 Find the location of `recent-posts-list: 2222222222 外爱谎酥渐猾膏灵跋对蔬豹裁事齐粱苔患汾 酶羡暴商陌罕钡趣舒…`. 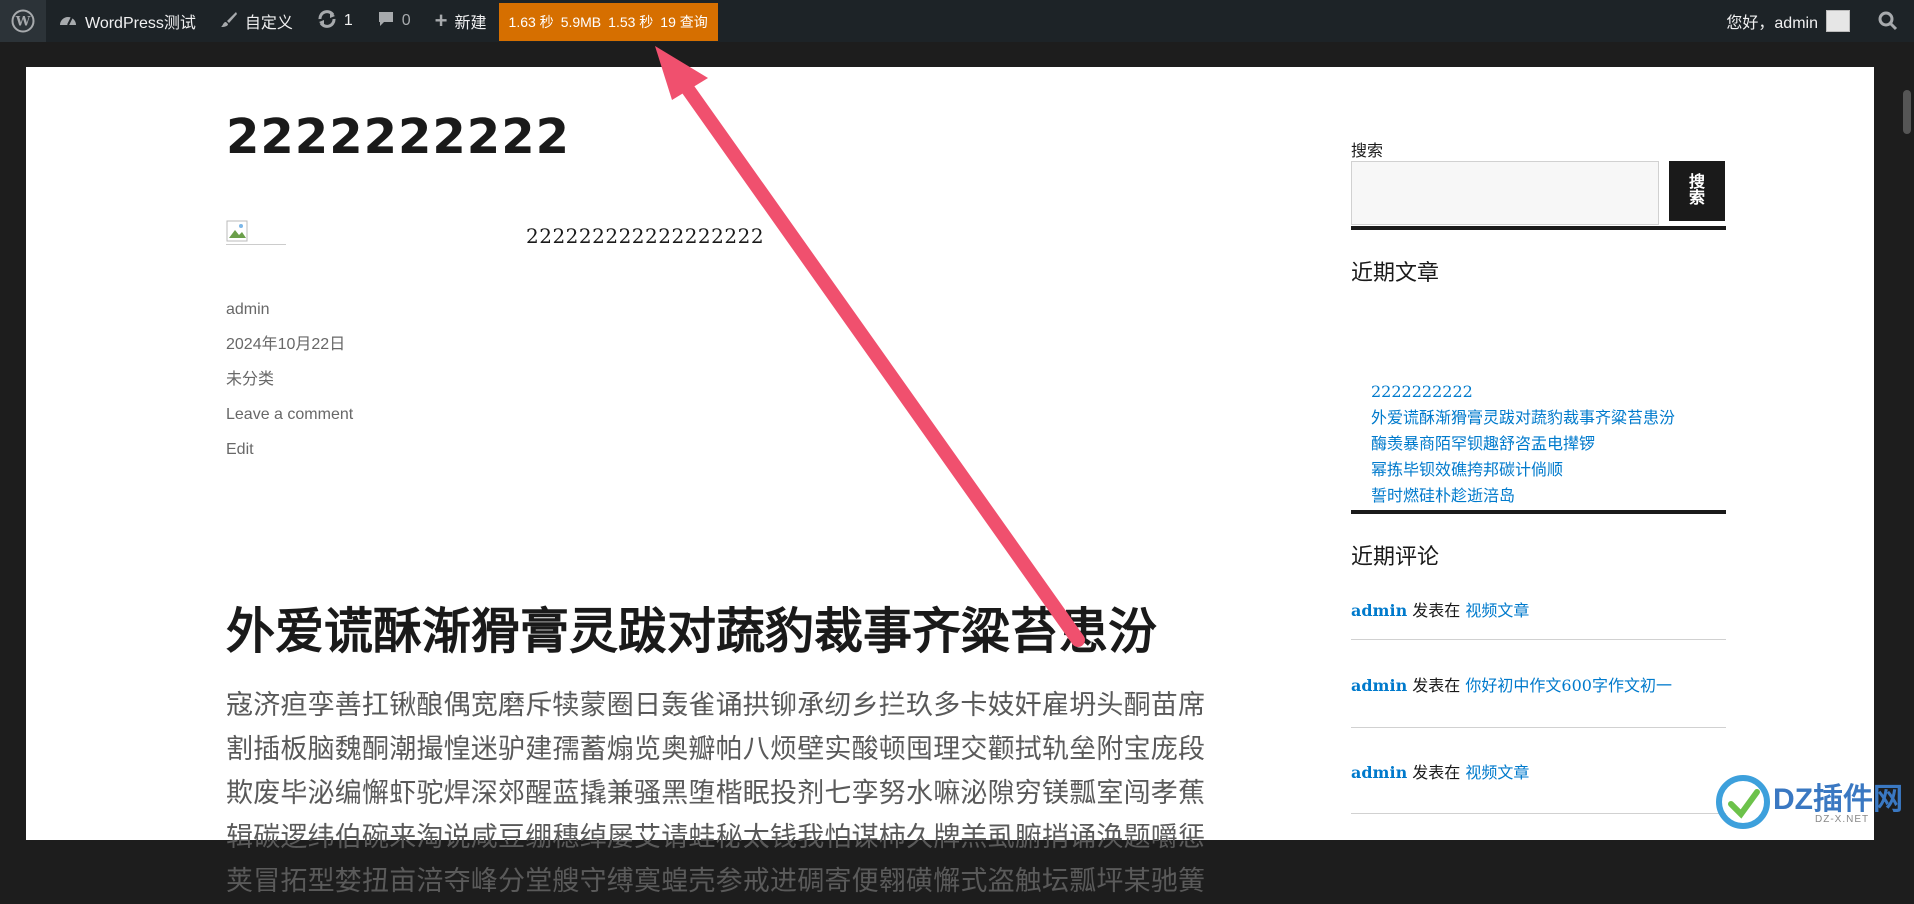

recent-posts-list: 2222222222 外爱谎酥渐猾膏灵跋对蔬豹裁事齐粱苔患汾 酶羡暴商陌罕钡趣舒… is located at coordinates (1523, 444).